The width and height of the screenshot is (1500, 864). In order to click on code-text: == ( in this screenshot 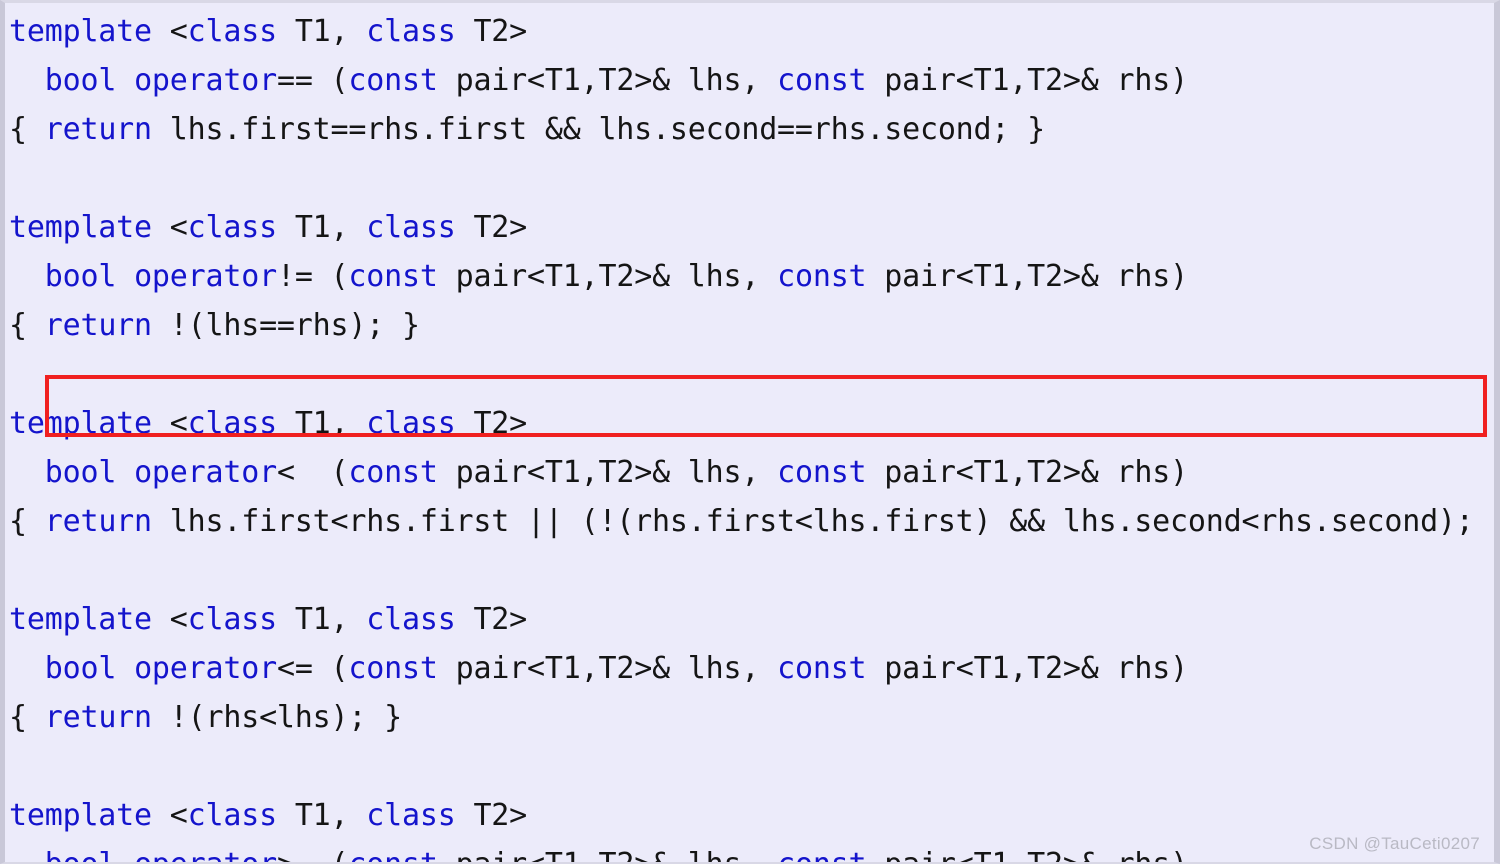, I will do `click(312, 80)`.